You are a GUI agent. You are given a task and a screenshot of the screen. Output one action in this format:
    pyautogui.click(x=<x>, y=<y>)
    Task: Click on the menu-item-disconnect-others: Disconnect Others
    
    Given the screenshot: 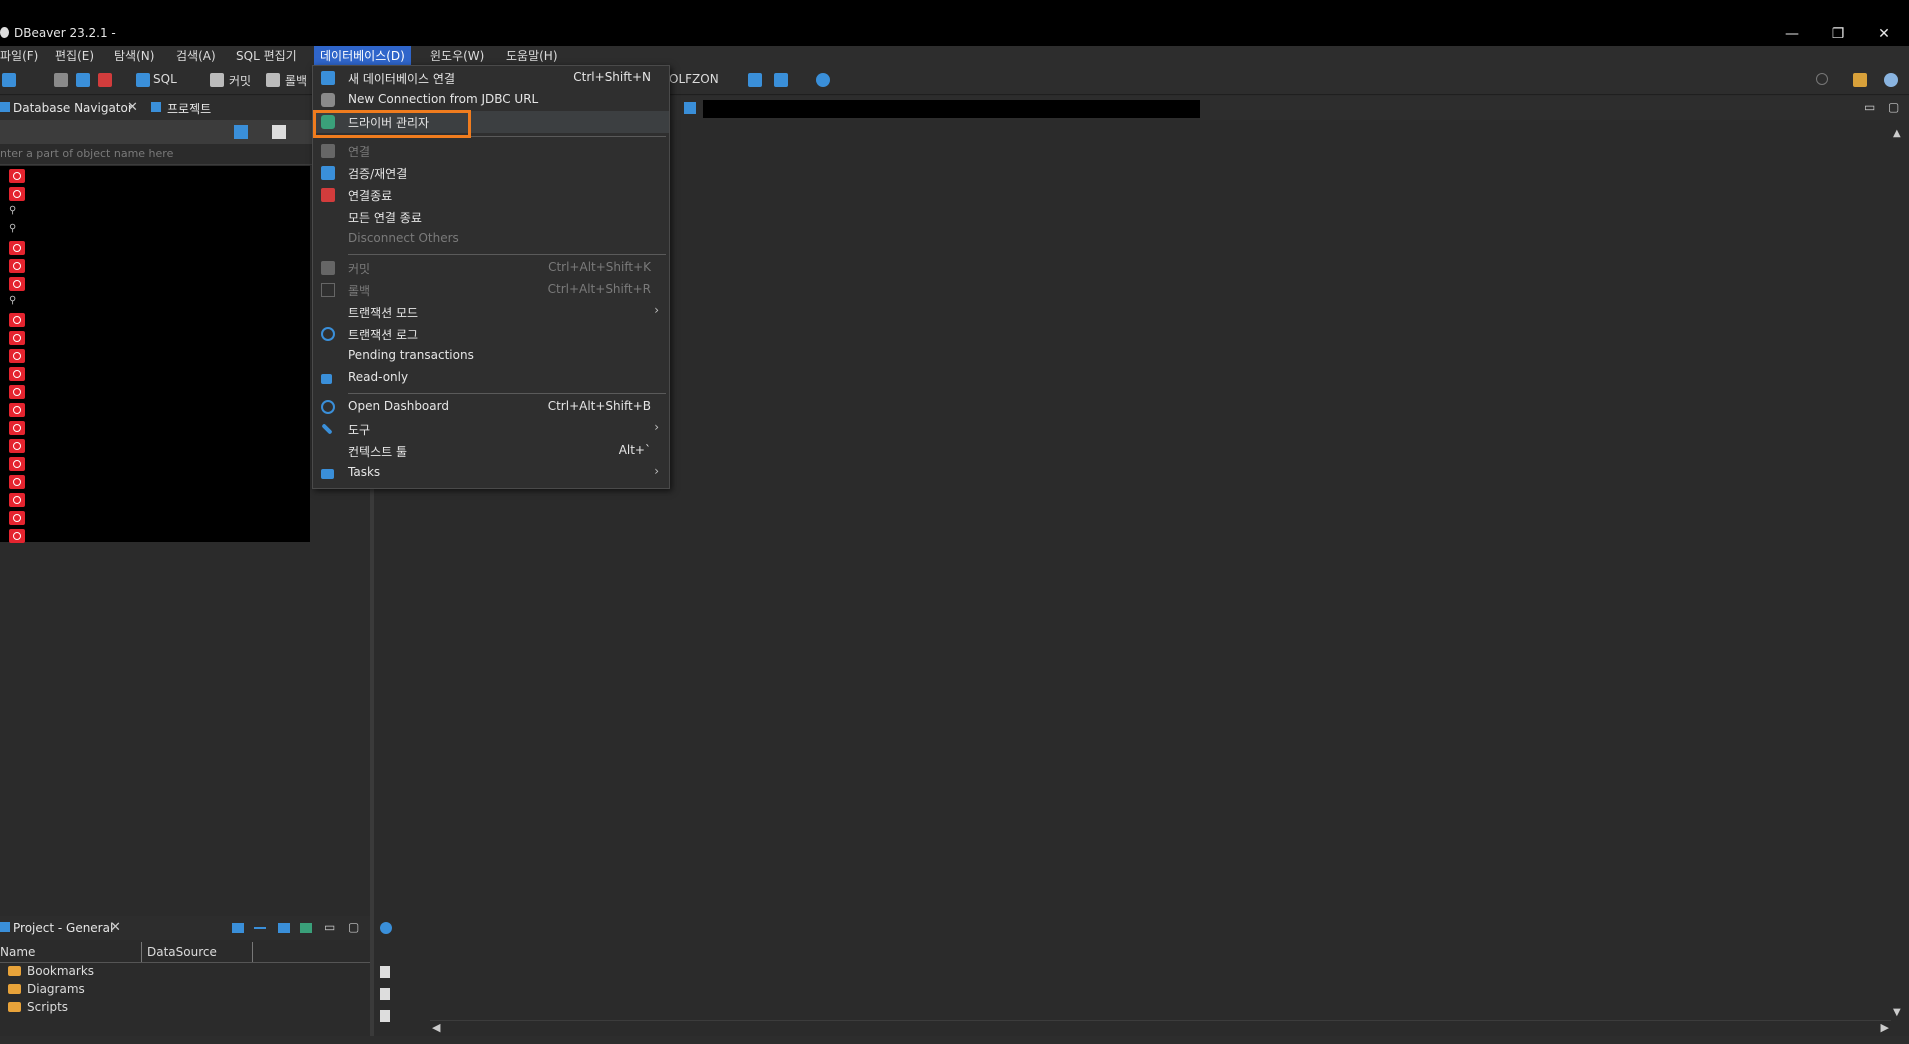 What is the action you would take?
    pyautogui.click(x=491, y=239)
    